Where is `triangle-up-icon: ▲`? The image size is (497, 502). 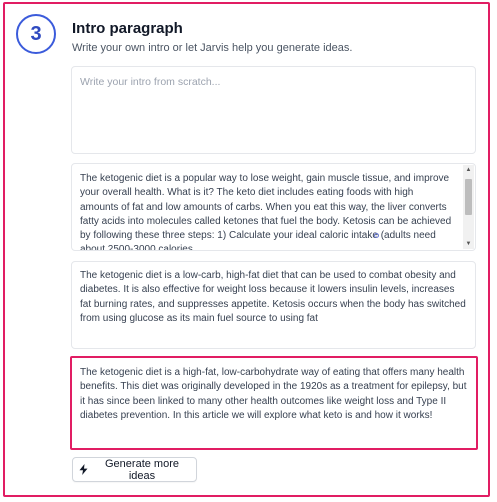 triangle-up-icon: ▲ is located at coordinates (468, 170).